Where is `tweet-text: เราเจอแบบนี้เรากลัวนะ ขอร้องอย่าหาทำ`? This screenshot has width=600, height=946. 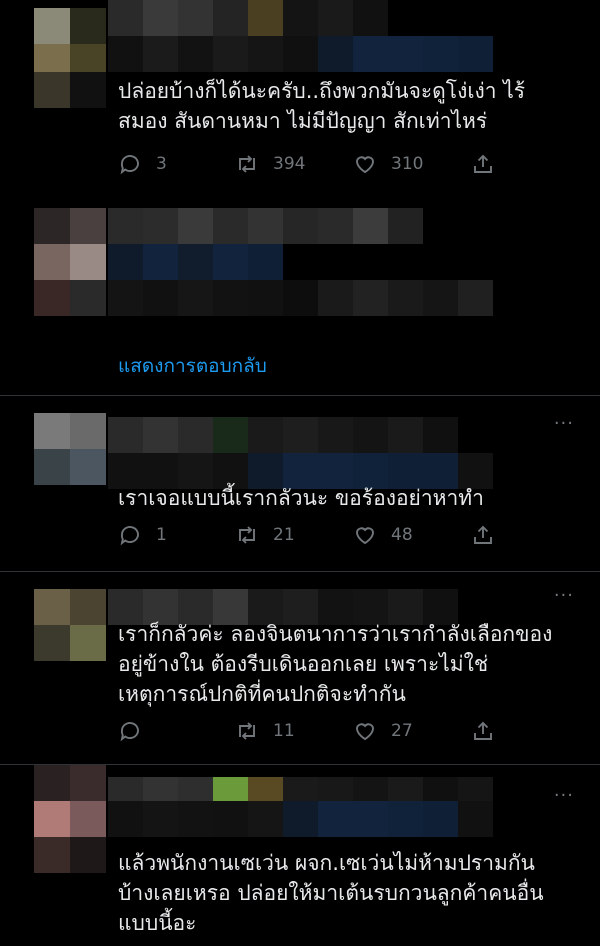 tweet-text: เราเจอแบบนี้เรากลัวนะ ขอร้องอย่าหาทำ is located at coordinates (301, 498).